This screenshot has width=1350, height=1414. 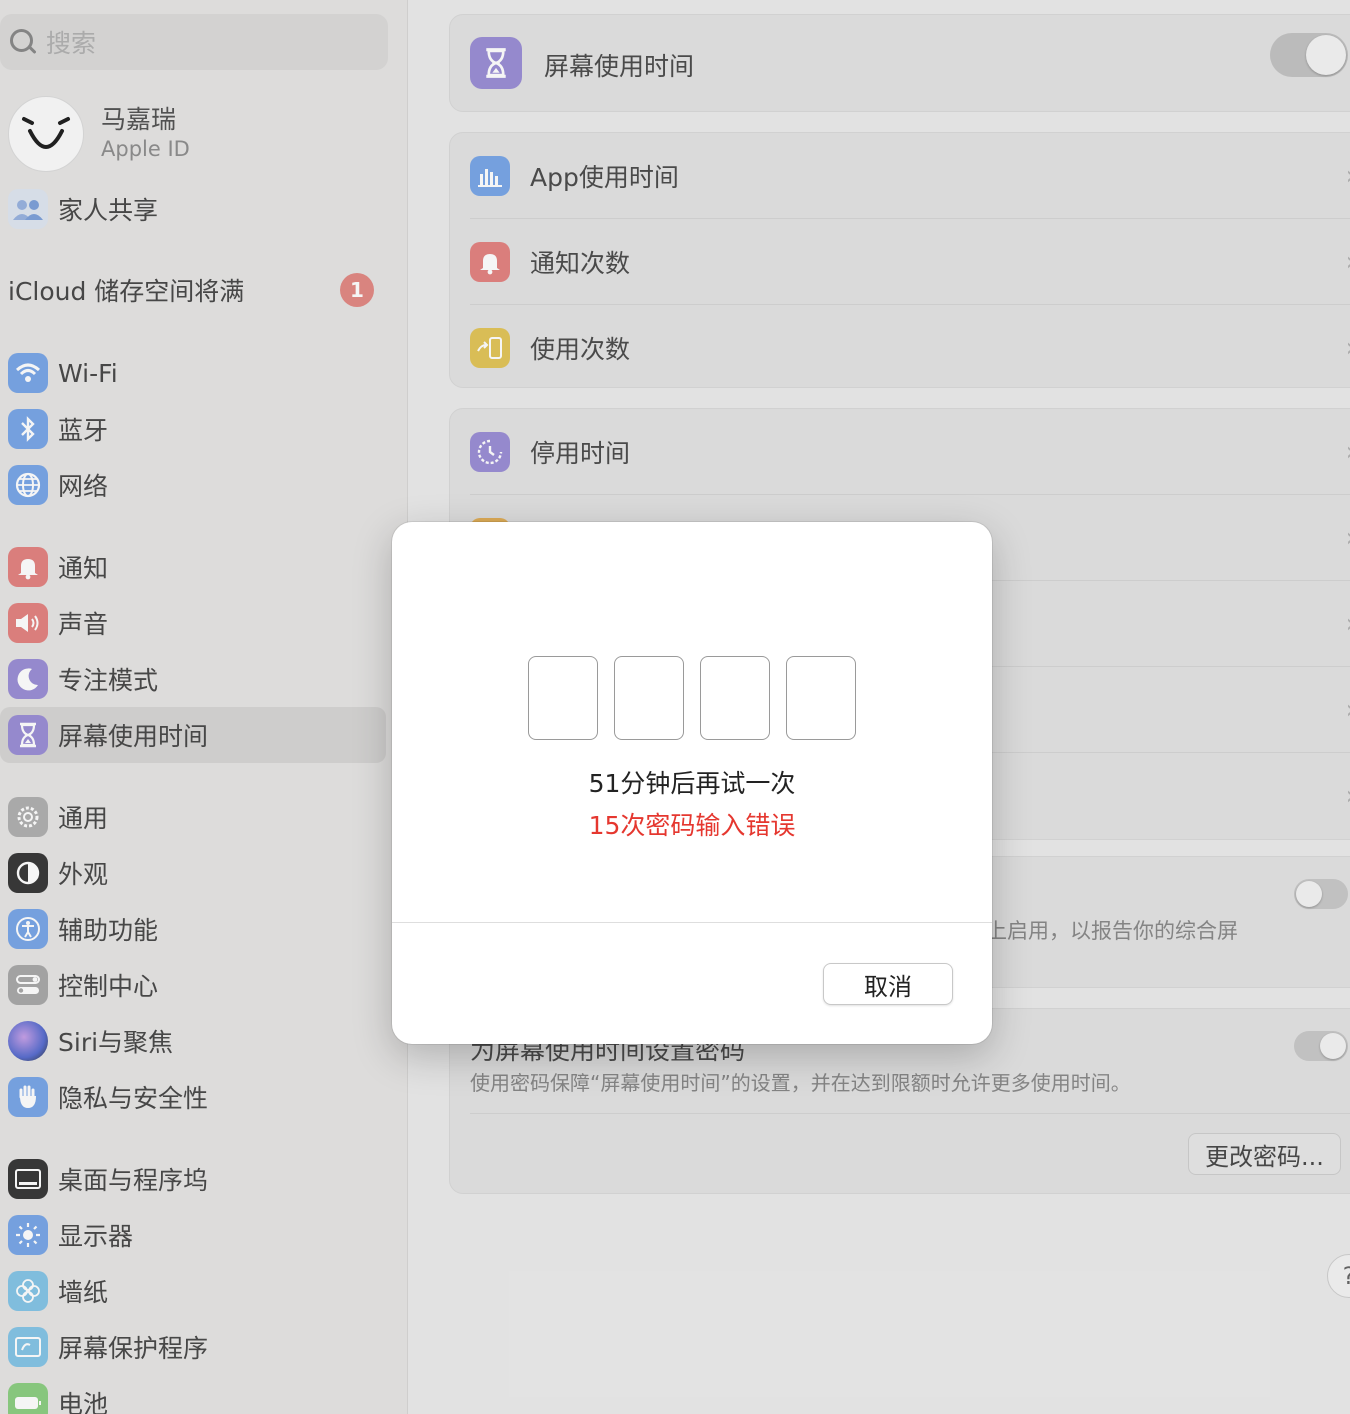 I want to click on error-message: 15次密码输入错误, so click(x=692, y=825).